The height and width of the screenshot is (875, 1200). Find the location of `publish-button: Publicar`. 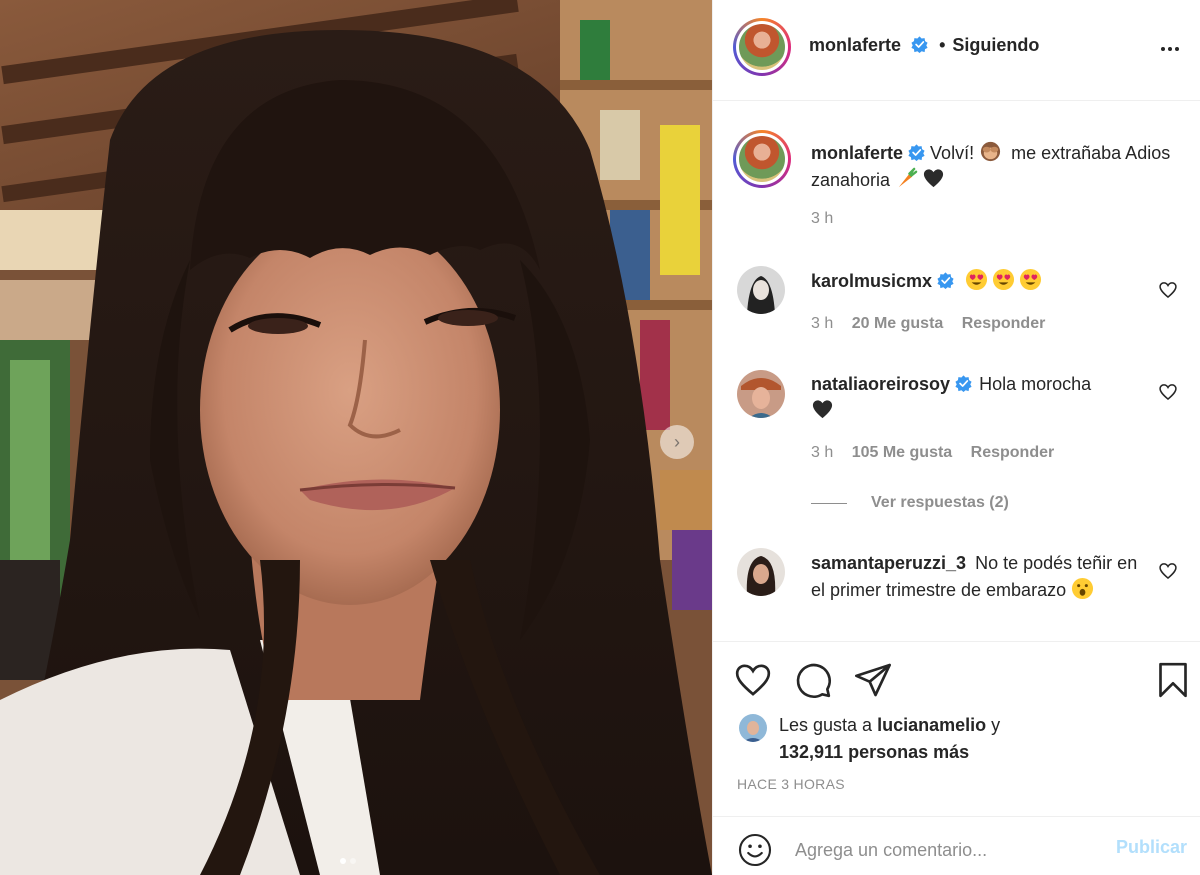

publish-button: Publicar is located at coordinates (1151, 847).